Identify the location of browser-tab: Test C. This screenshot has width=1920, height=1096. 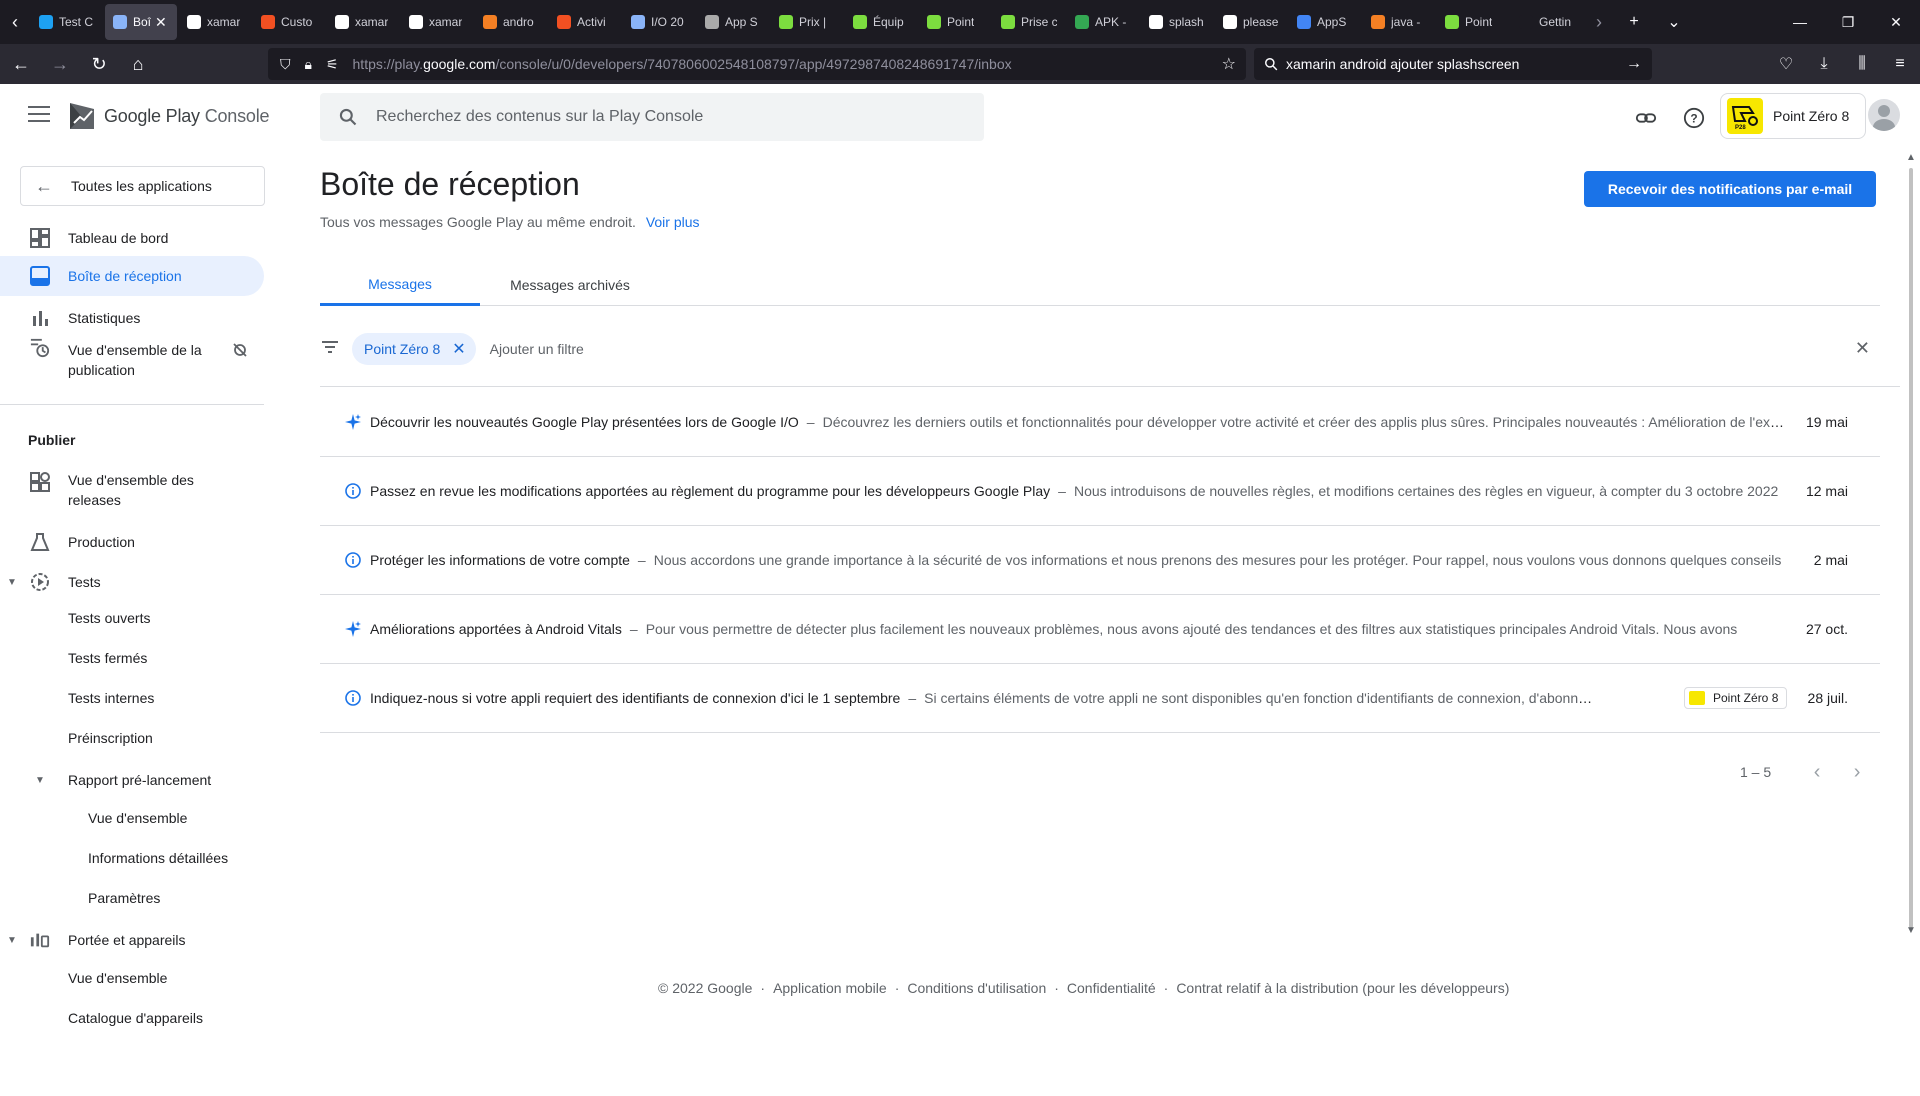
(67, 22).